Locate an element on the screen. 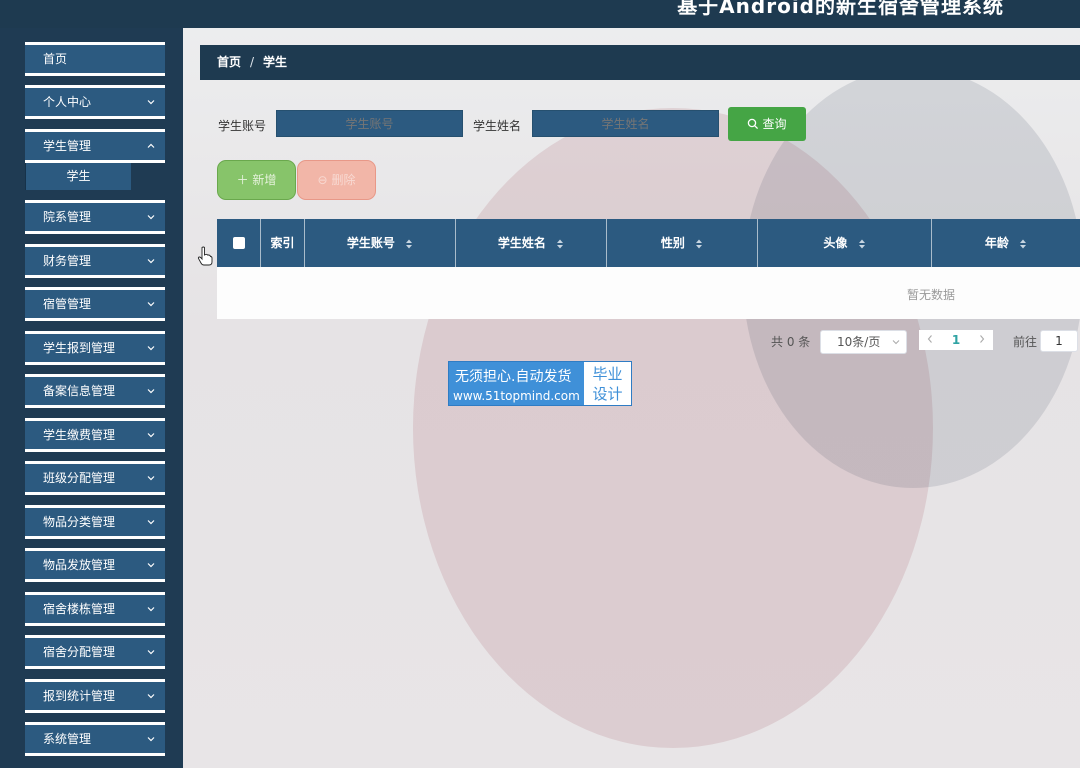 The width and height of the screenshot is (1080, 768). sidebar-subitem-student: 学生 is located at coordinates (78, 176).